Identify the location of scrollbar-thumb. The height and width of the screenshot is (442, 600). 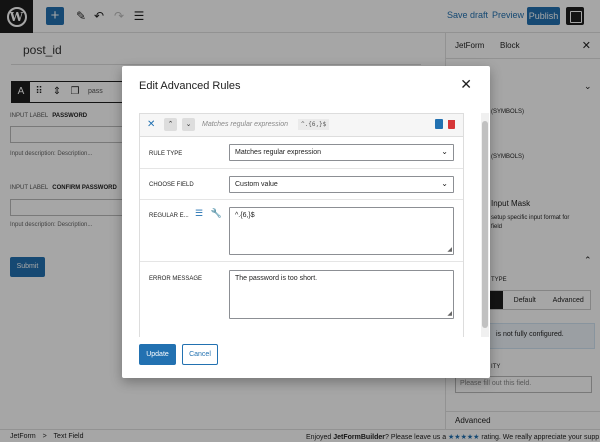
(485, 224).